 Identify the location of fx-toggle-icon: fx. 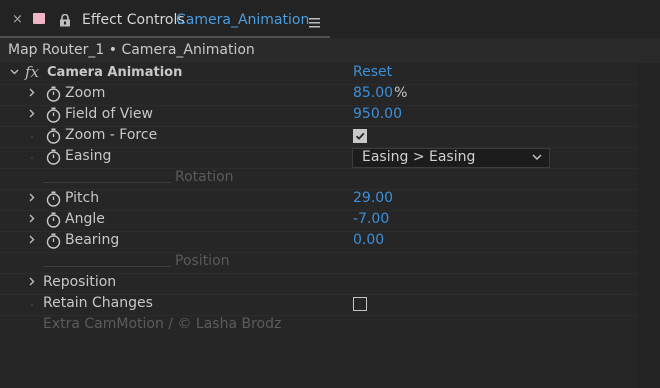
(32, 72).